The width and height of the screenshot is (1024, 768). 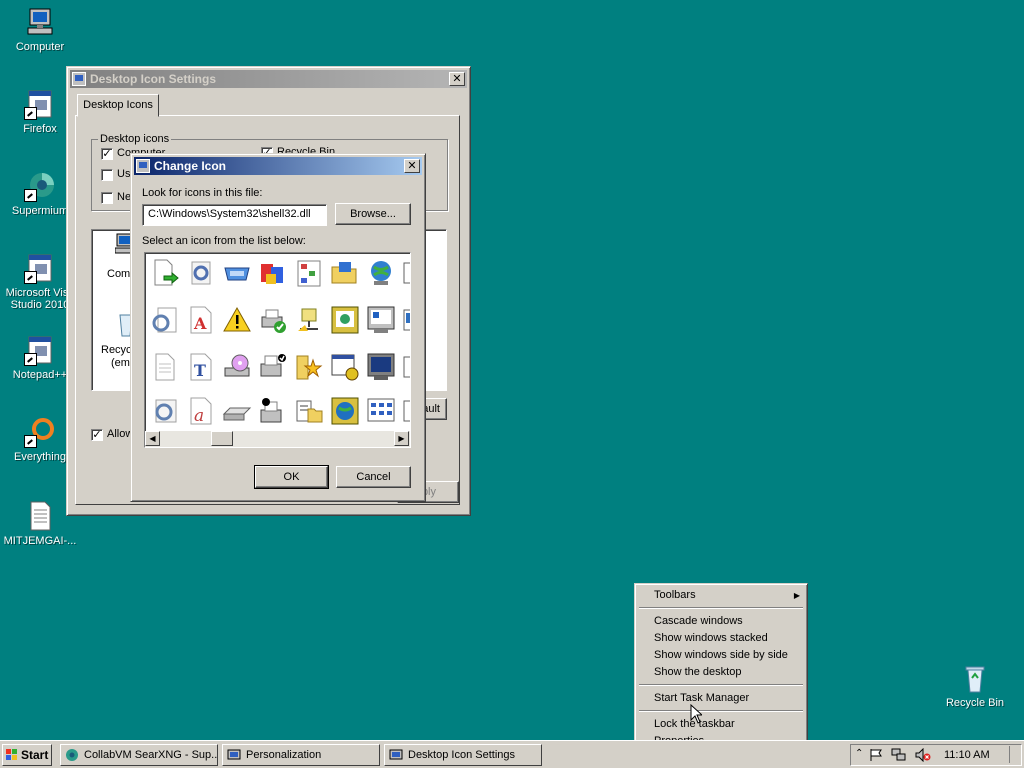 I want to click on network-share-icon, so click(x=309, y=320).